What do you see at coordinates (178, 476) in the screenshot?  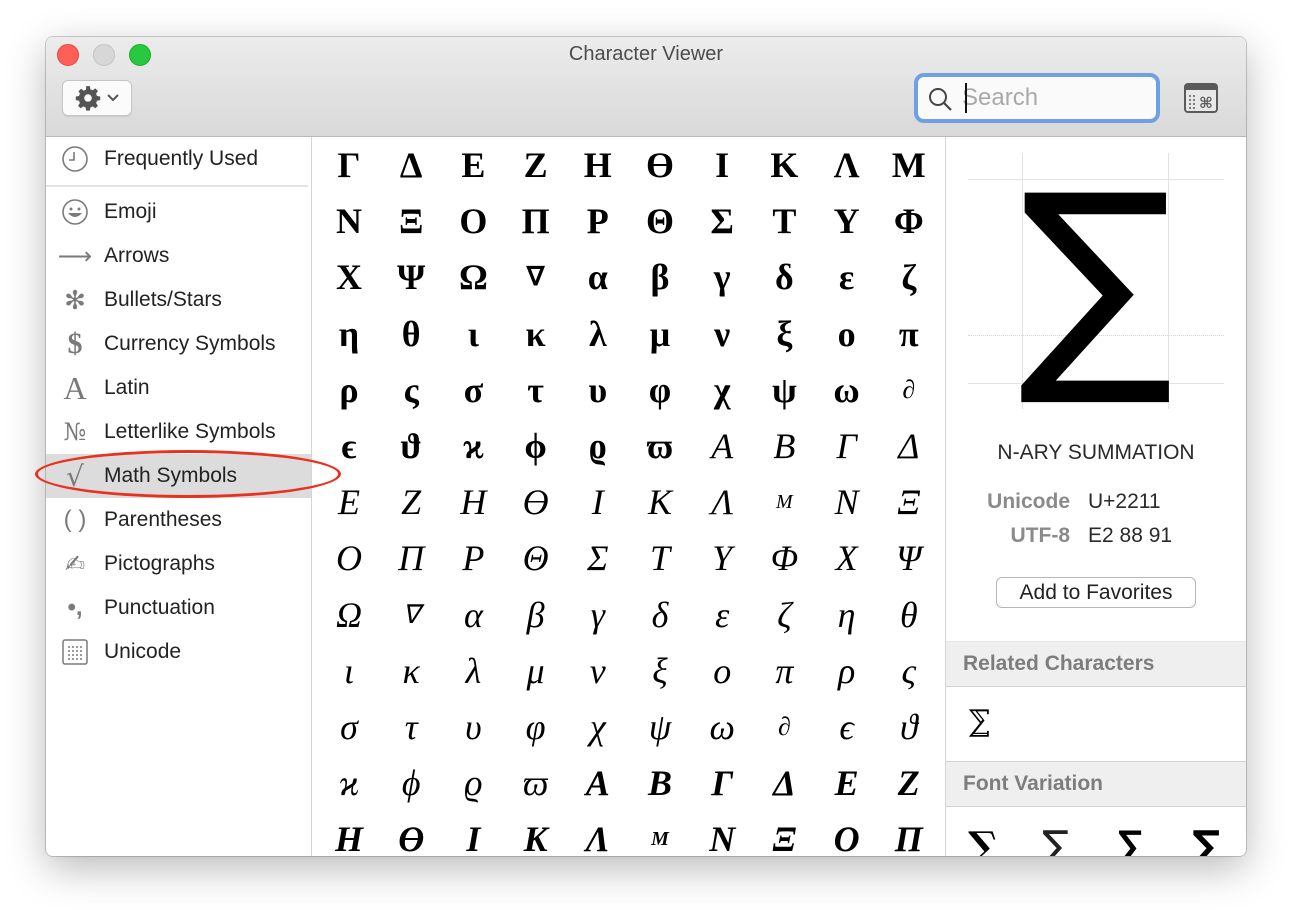 I see `sidebar-item-math-symbols: √ Math Symbols` at bounding box center [178, 476].